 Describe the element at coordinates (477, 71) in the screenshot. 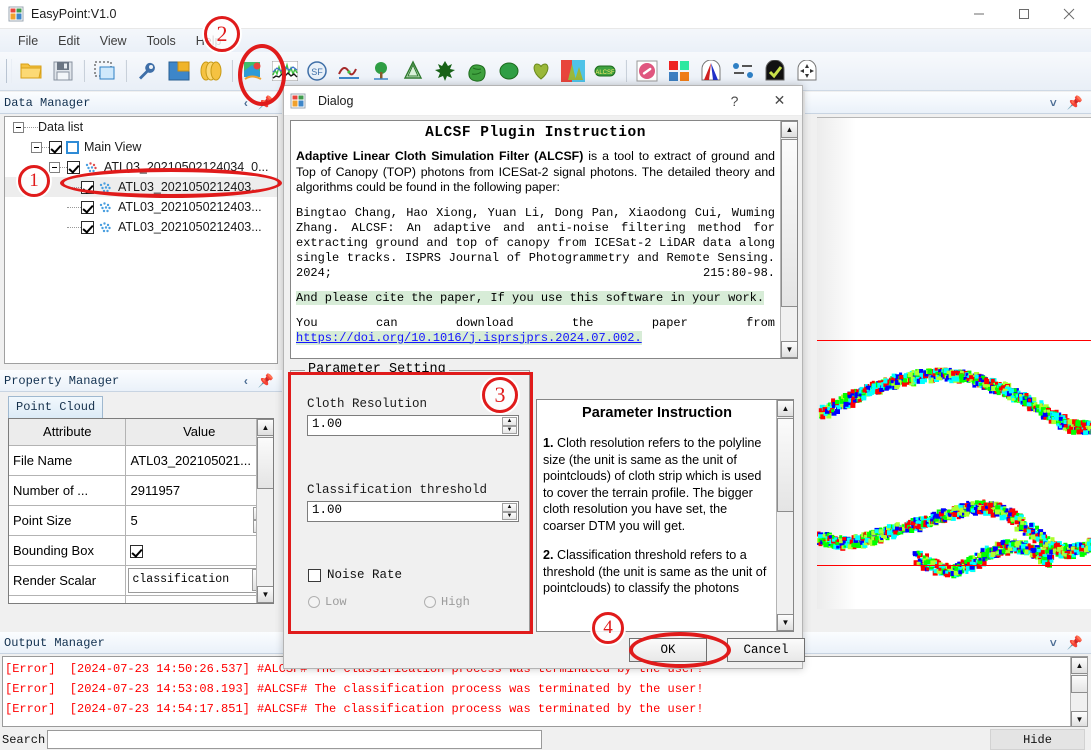

I see `rock-cluster-icon` at that location.